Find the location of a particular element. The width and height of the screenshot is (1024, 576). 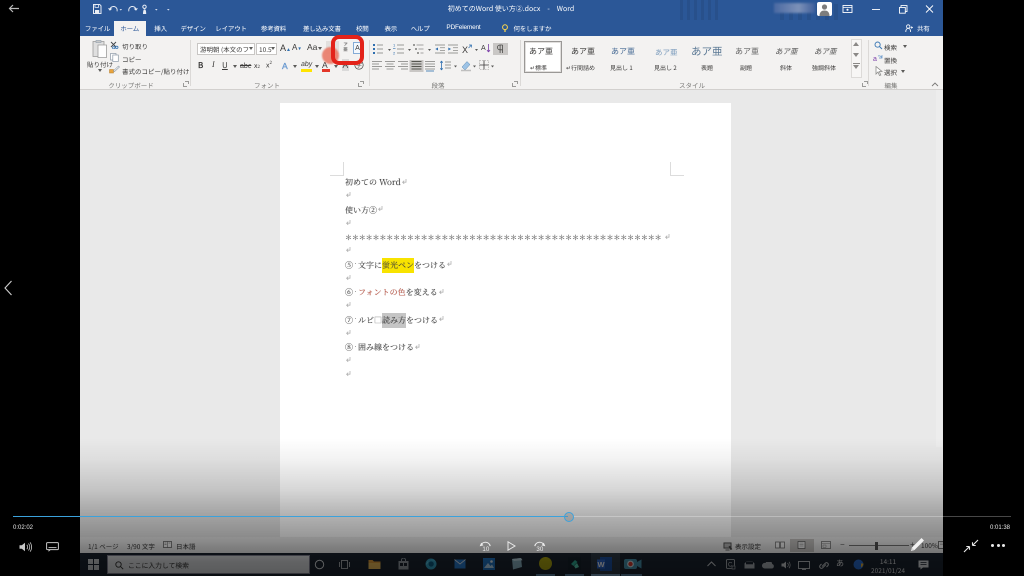

svg-text: A is located at coordinates (483, 48).